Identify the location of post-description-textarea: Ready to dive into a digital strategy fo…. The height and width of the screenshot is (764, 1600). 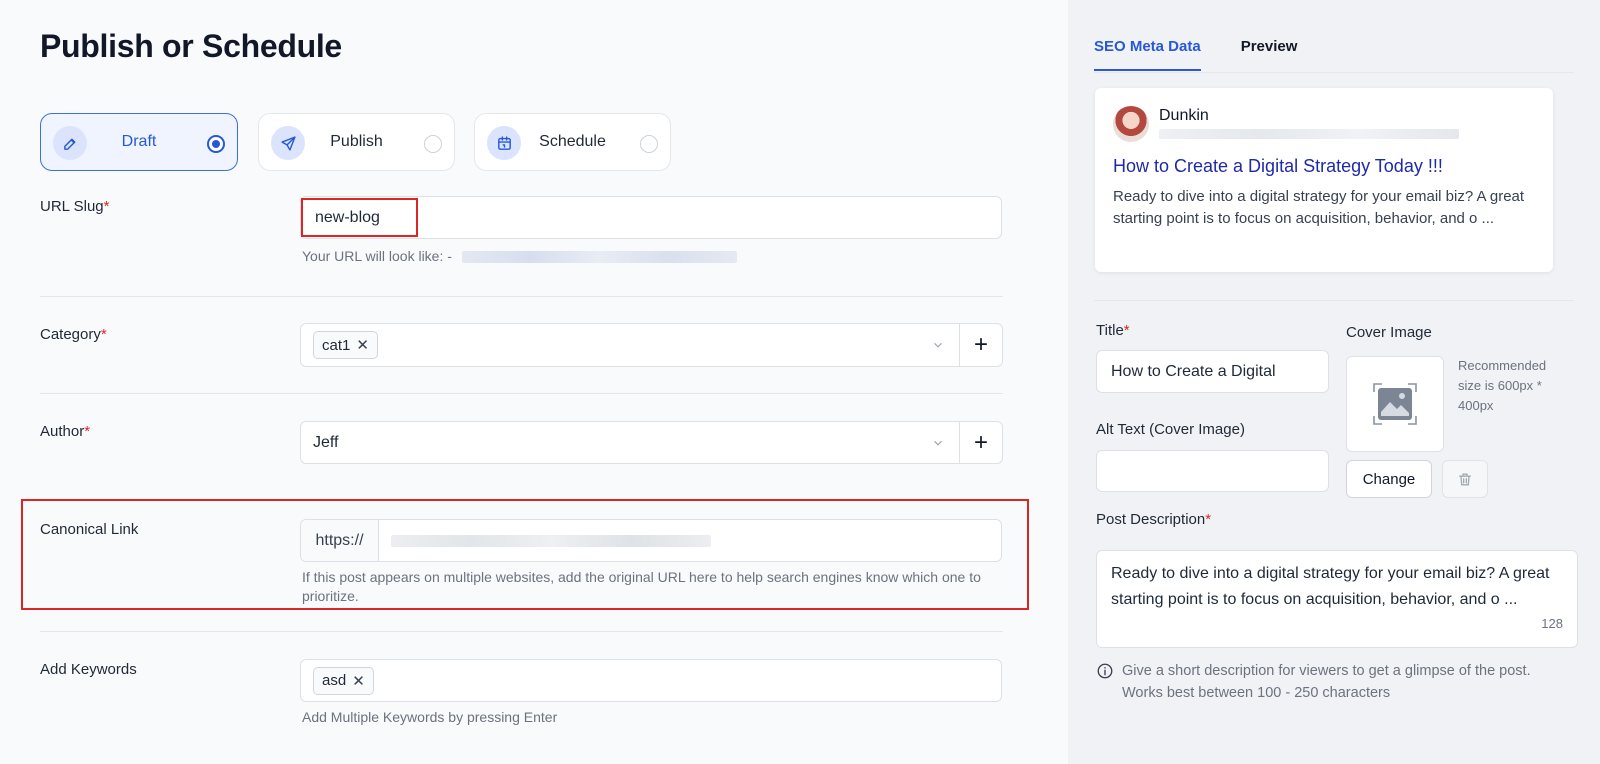
(1337, 599).